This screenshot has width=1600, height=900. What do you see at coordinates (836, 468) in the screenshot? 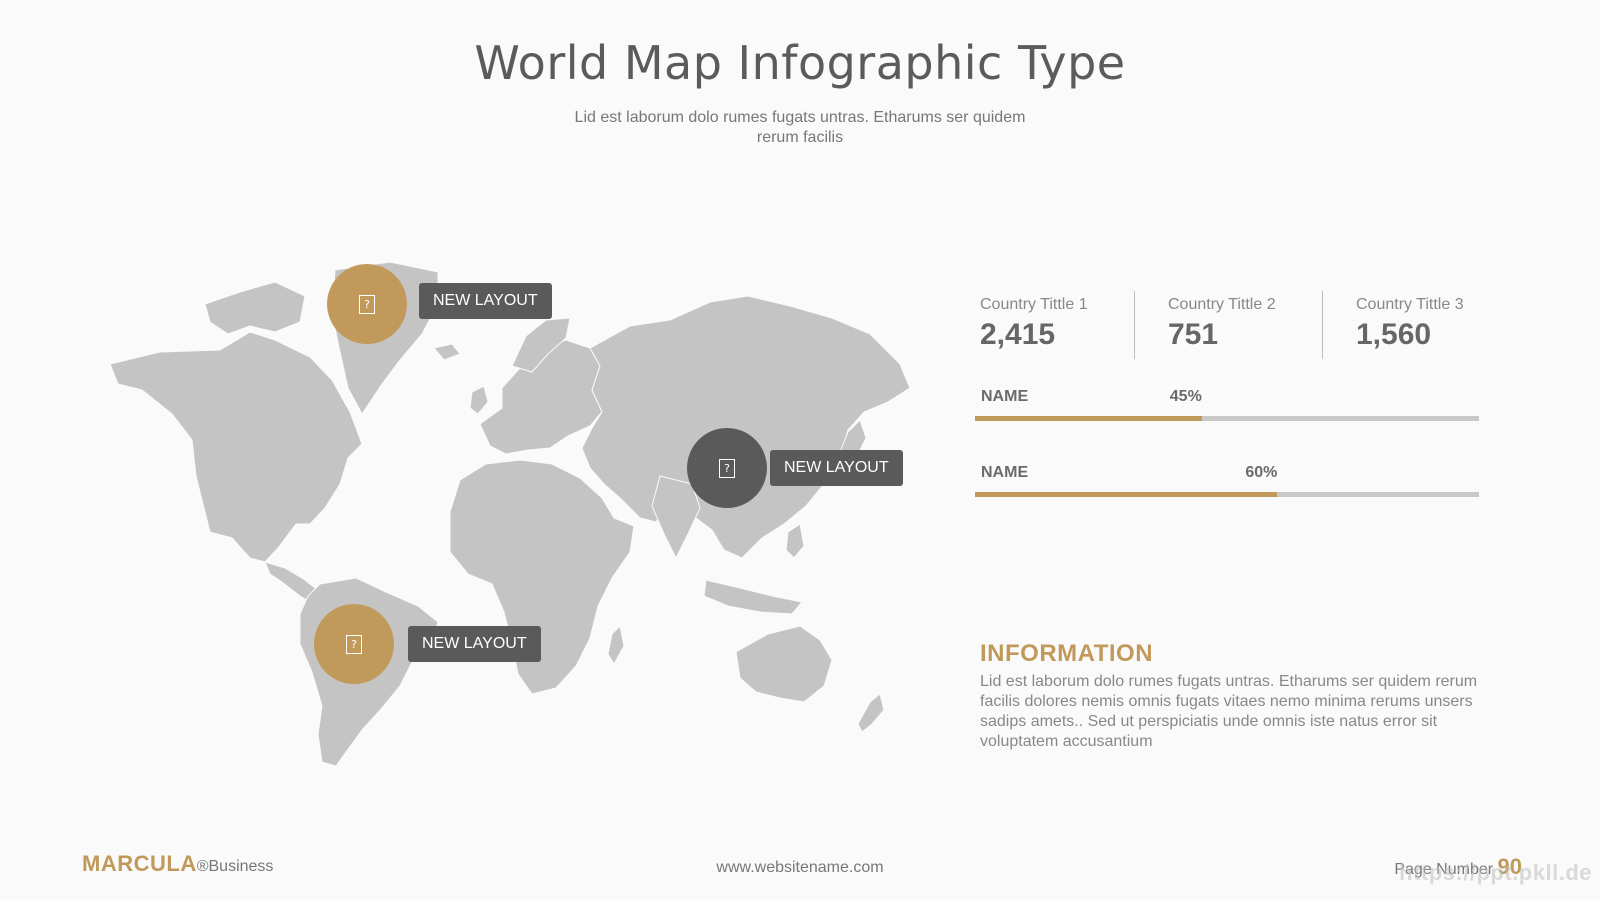
I see `map-label-asia: NEW LAYOUT` at bounding box center [836, 468].